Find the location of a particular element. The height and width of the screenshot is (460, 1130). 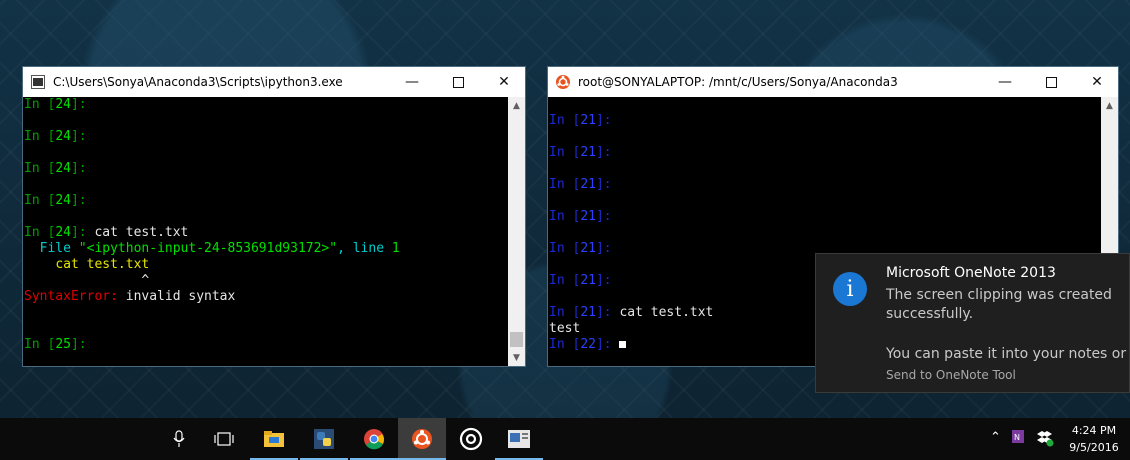

traceback-code-line: cat test.txt is located at coordinates (102, 264).